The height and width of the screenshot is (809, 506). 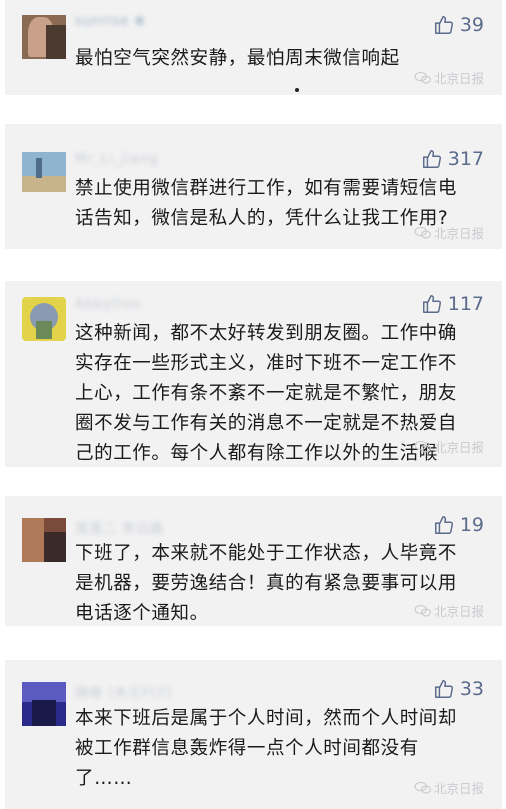 I want to click on like-count: 317, so click(x=465, y=159).